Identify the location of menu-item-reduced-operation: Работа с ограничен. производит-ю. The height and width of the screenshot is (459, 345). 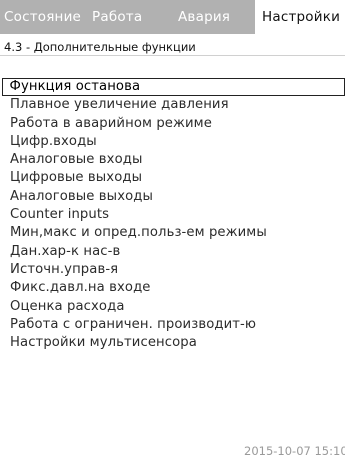
(173, 325).